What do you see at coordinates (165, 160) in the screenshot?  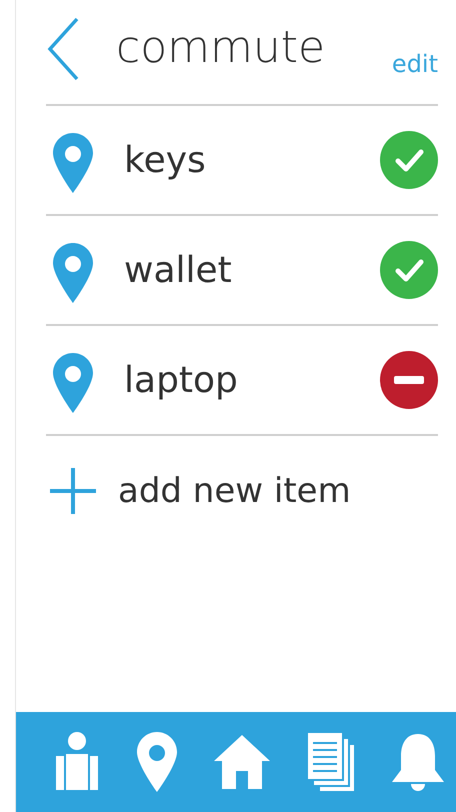 I see `item-name: keys` at bounding box center [165, 160].